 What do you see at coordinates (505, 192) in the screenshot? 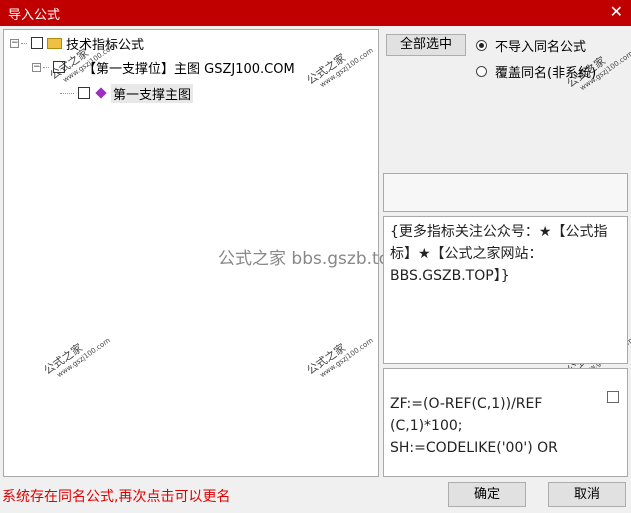
I see `preview-blank-panel` at bounding box center [505, 192].